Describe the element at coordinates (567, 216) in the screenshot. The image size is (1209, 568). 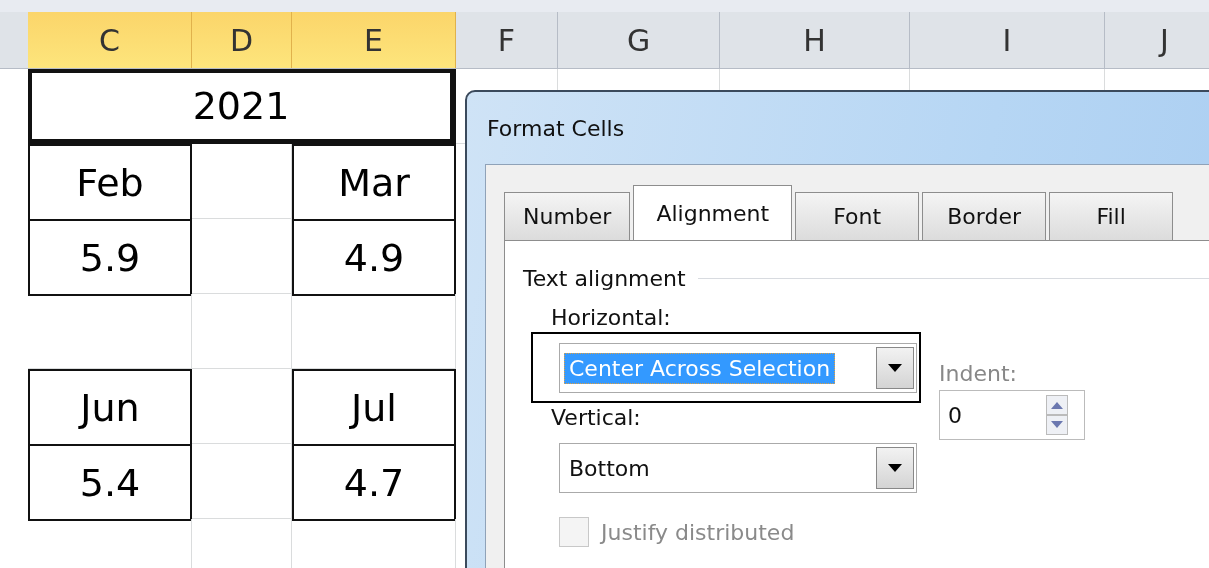
I see `tab: Number` at that location.